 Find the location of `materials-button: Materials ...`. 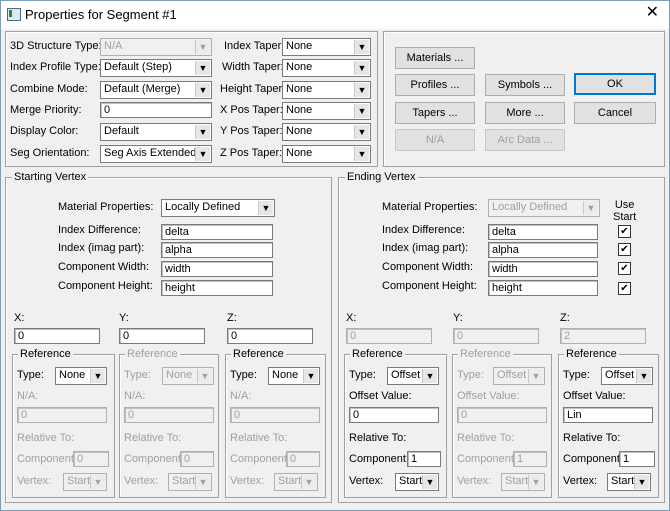

materials-button: Materials ... is located at coordinates (435, 58).